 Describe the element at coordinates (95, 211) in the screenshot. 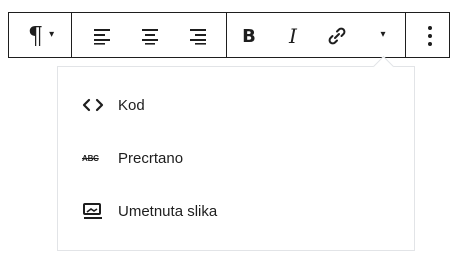

I see `inline-image-icon` at that location.